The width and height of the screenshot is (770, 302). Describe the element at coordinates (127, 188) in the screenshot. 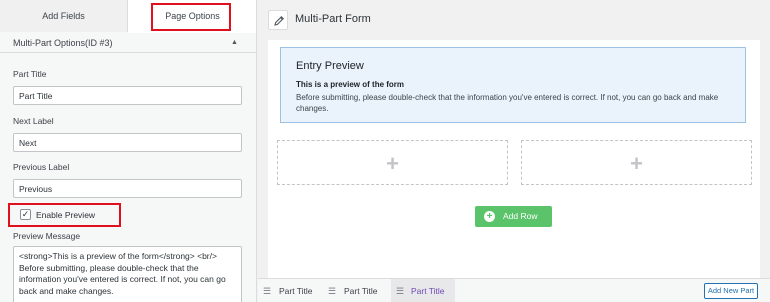

I see `previous-label-input` at that location.